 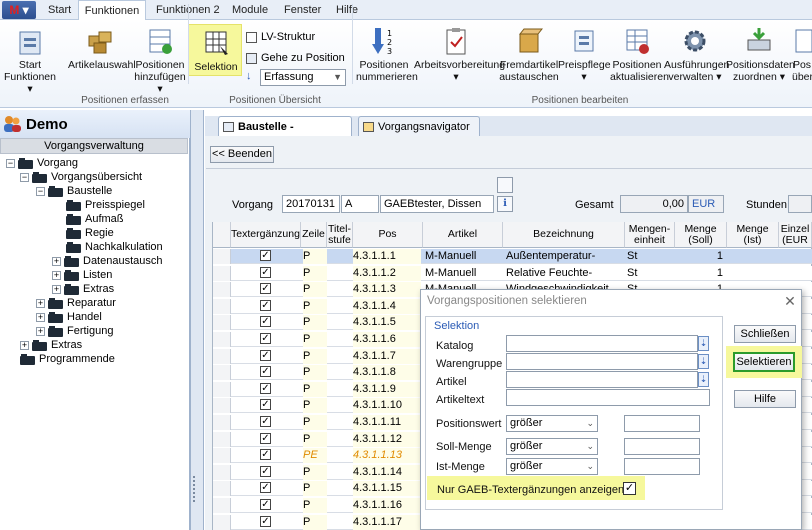 What do you see at coordinates (764, 362) in the screenshot?
I see `selektieren-button: Selektieren` at bounding box center [764, 362].